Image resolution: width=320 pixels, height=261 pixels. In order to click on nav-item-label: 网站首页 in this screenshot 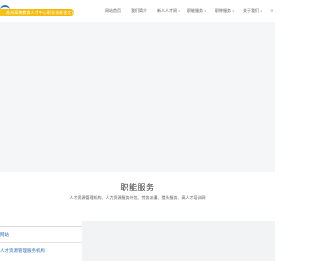, I will do `click(113, 10)`.